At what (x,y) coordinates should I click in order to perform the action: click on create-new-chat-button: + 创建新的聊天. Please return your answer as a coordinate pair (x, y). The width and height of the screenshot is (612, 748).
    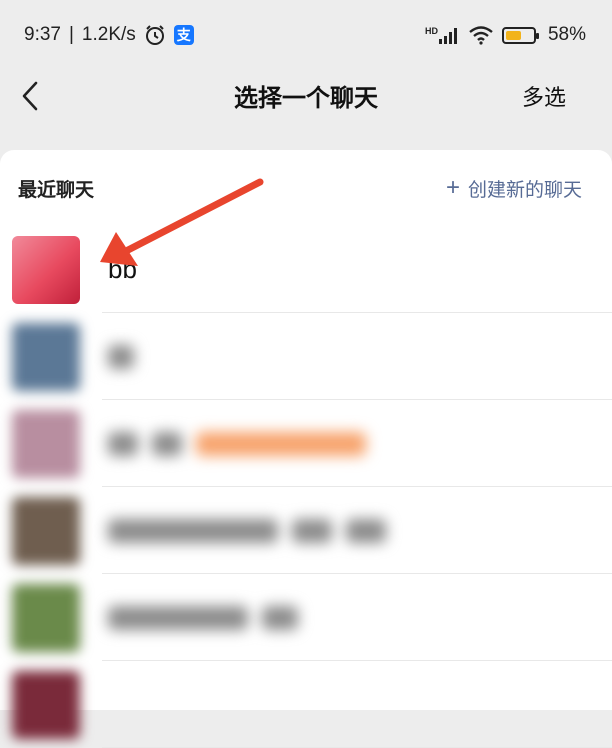
    Looking at the image, I should click on (514, 188).